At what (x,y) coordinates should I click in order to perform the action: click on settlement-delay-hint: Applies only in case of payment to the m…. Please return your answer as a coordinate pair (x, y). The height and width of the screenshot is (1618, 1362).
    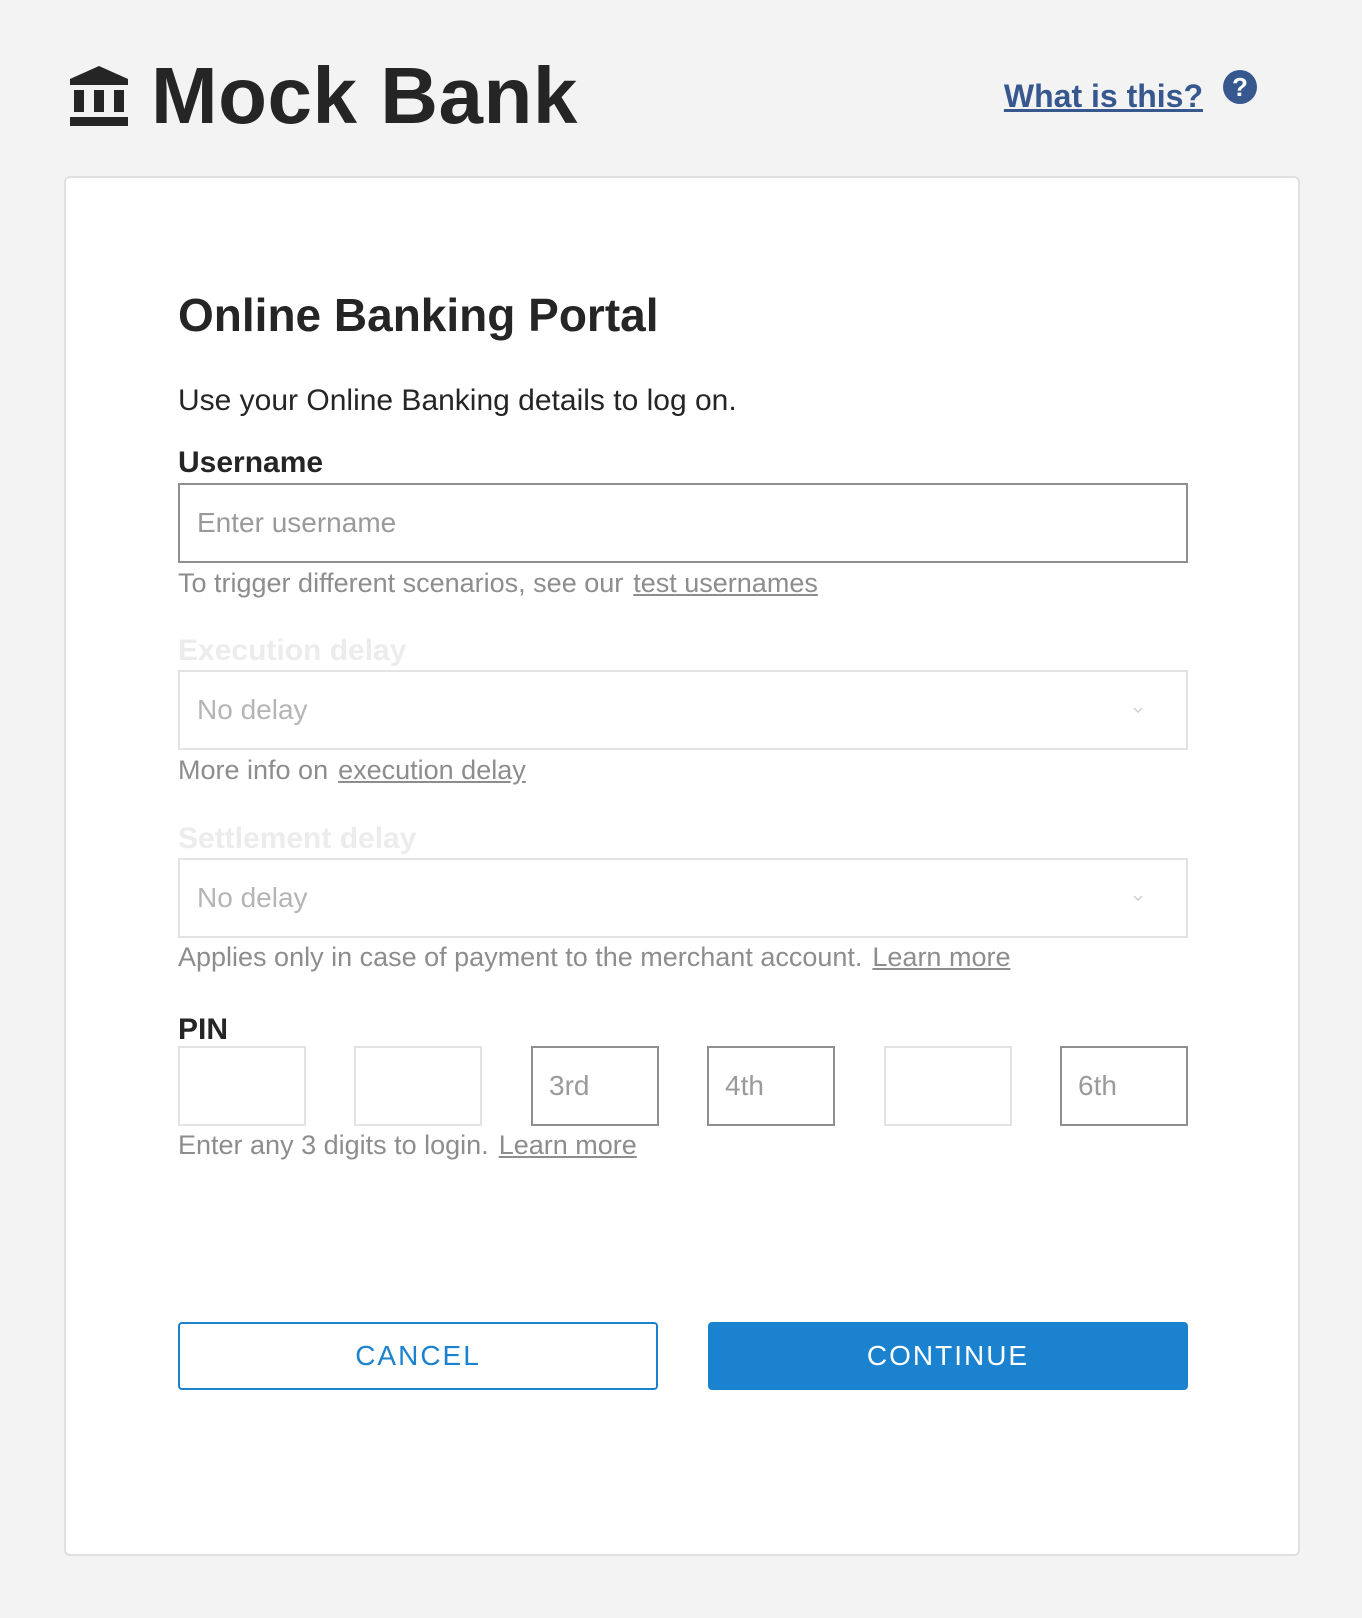
    Looking at the image, I should click on (594, 957).